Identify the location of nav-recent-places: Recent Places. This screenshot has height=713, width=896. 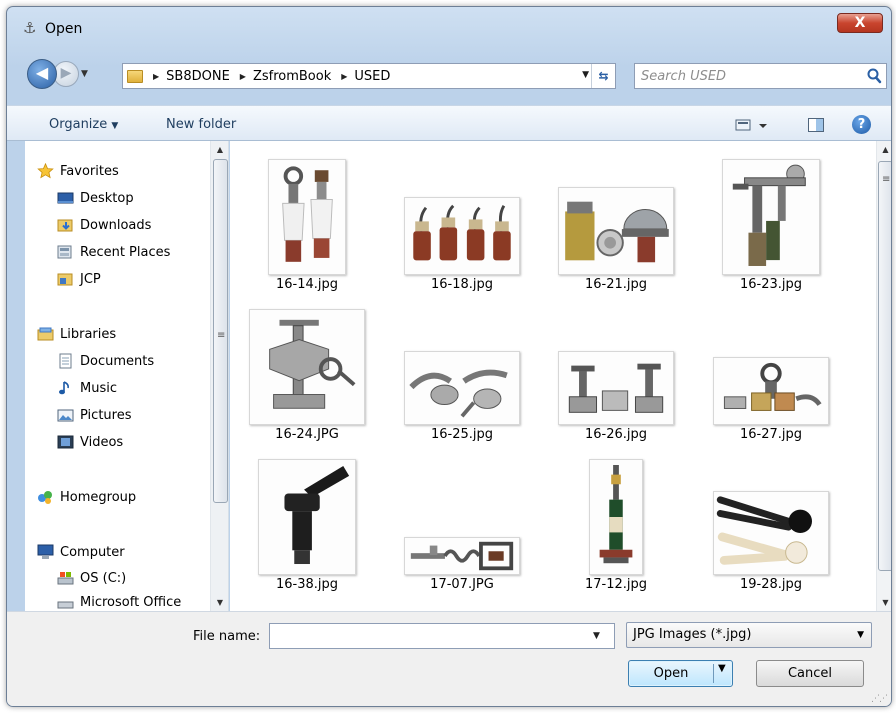
(113, 252).